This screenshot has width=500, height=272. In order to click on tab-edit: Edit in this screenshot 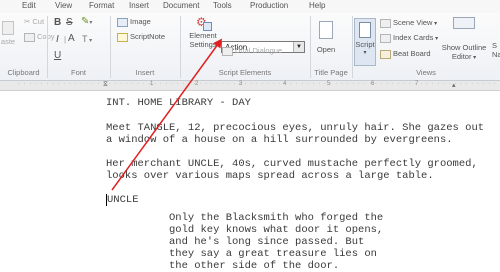, I will do `click(29, 5)`.